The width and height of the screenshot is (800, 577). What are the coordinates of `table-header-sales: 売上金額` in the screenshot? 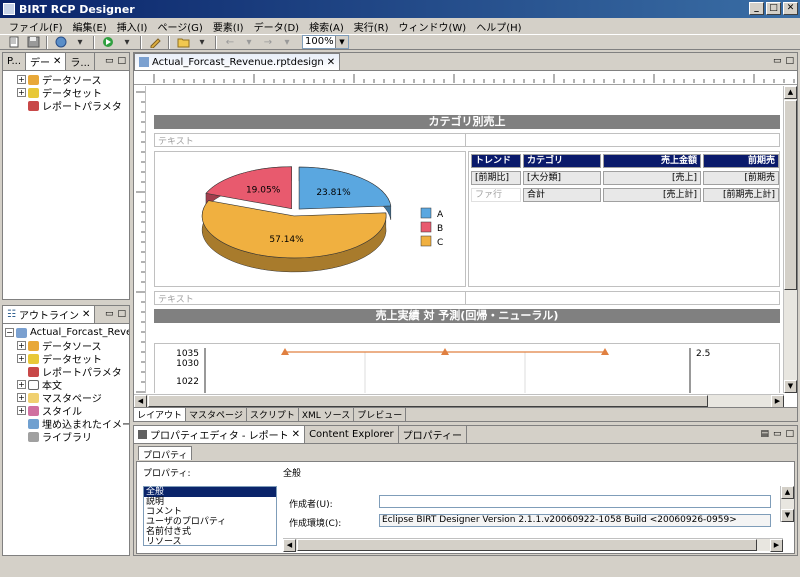 It's located at (652, 161).